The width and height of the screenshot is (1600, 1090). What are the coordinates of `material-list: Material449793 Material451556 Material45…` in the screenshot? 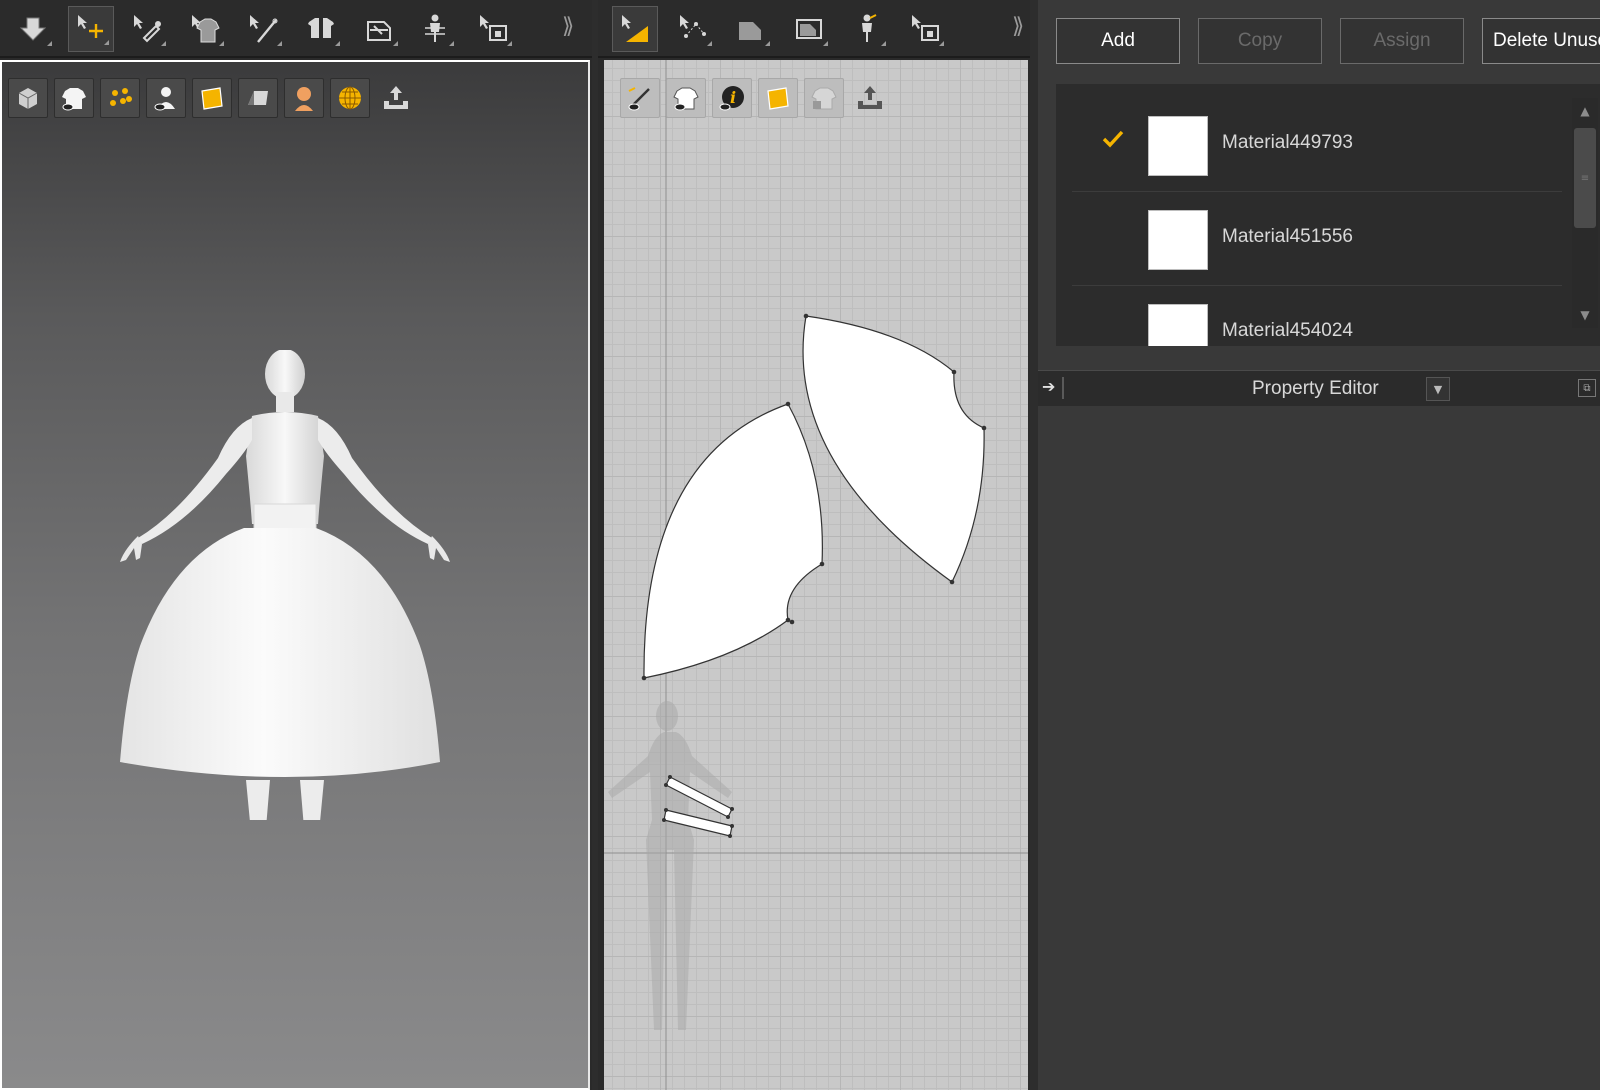 It's located at (1328, 215).